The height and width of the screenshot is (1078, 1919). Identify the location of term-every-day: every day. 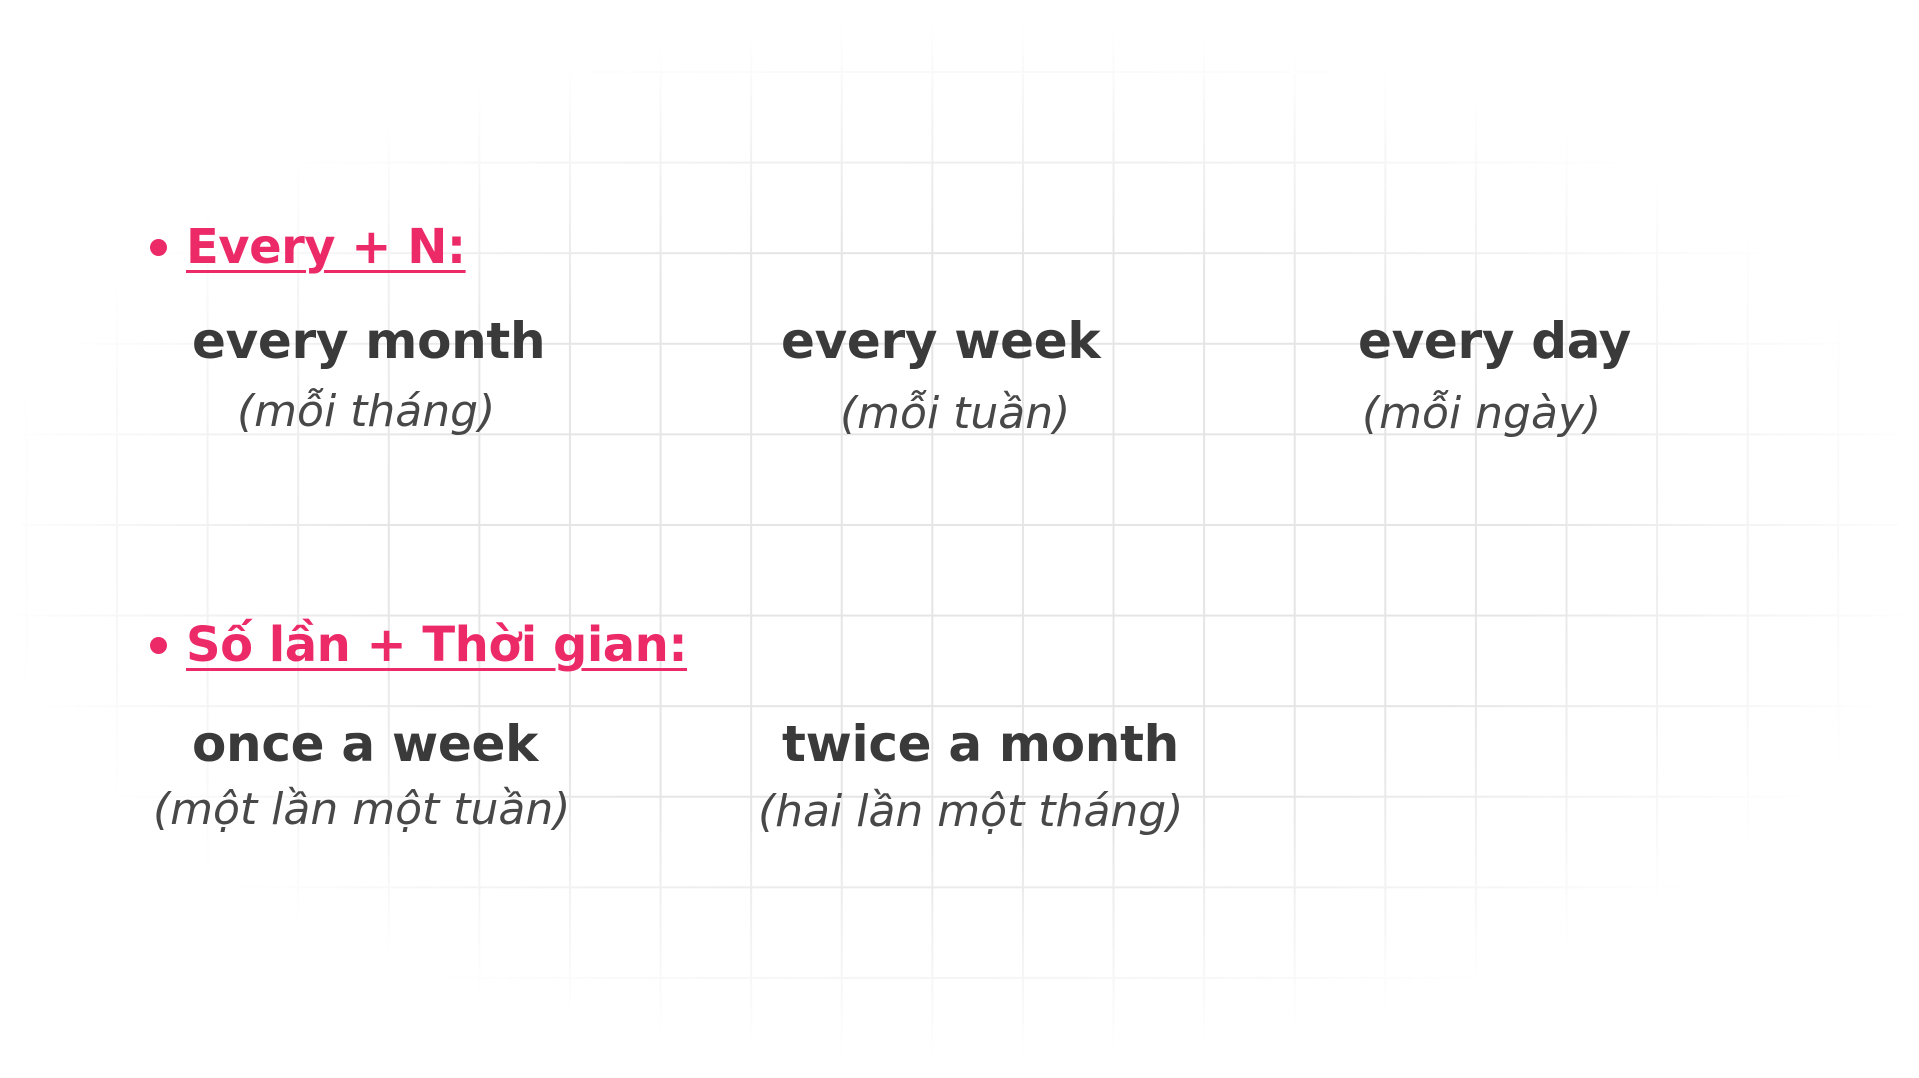
(1494, 341).